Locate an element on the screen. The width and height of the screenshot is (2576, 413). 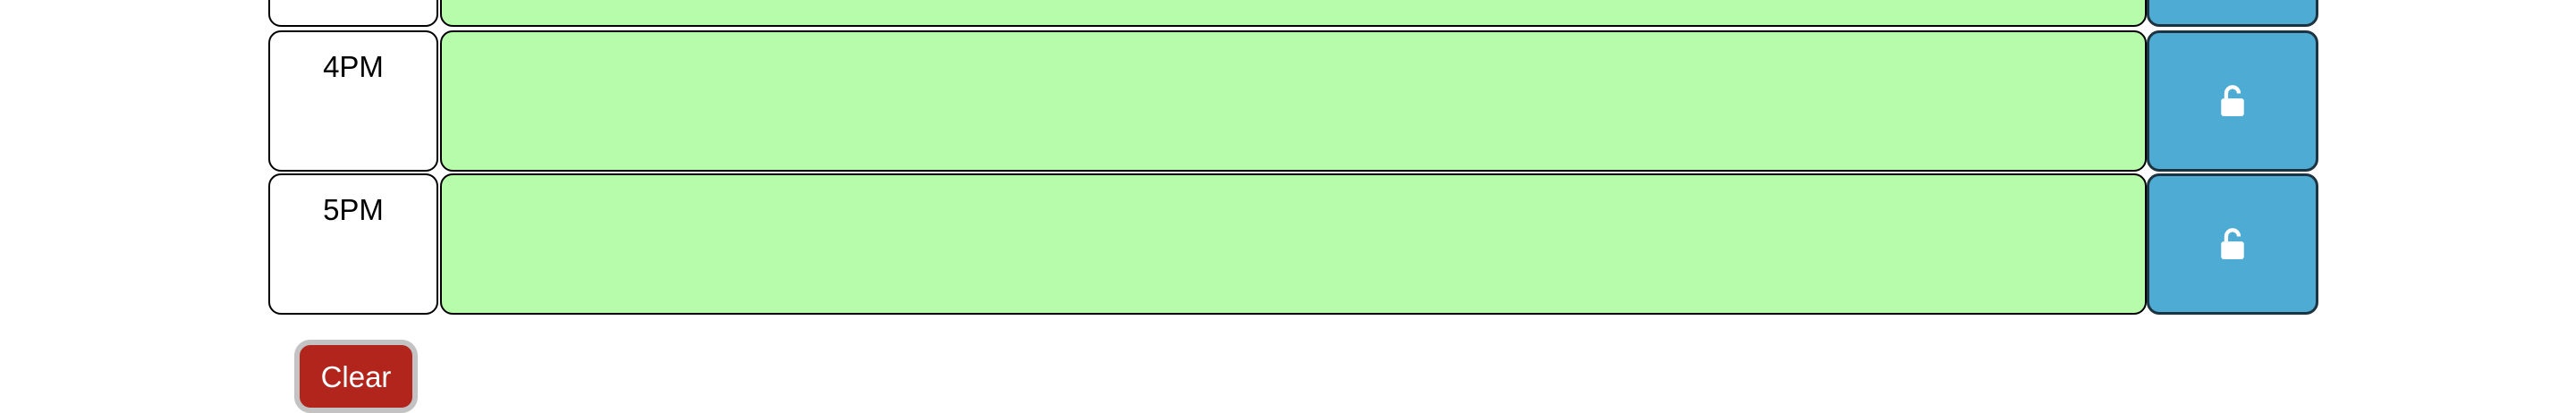
time-block-row is located at coordinates (1293, 14).